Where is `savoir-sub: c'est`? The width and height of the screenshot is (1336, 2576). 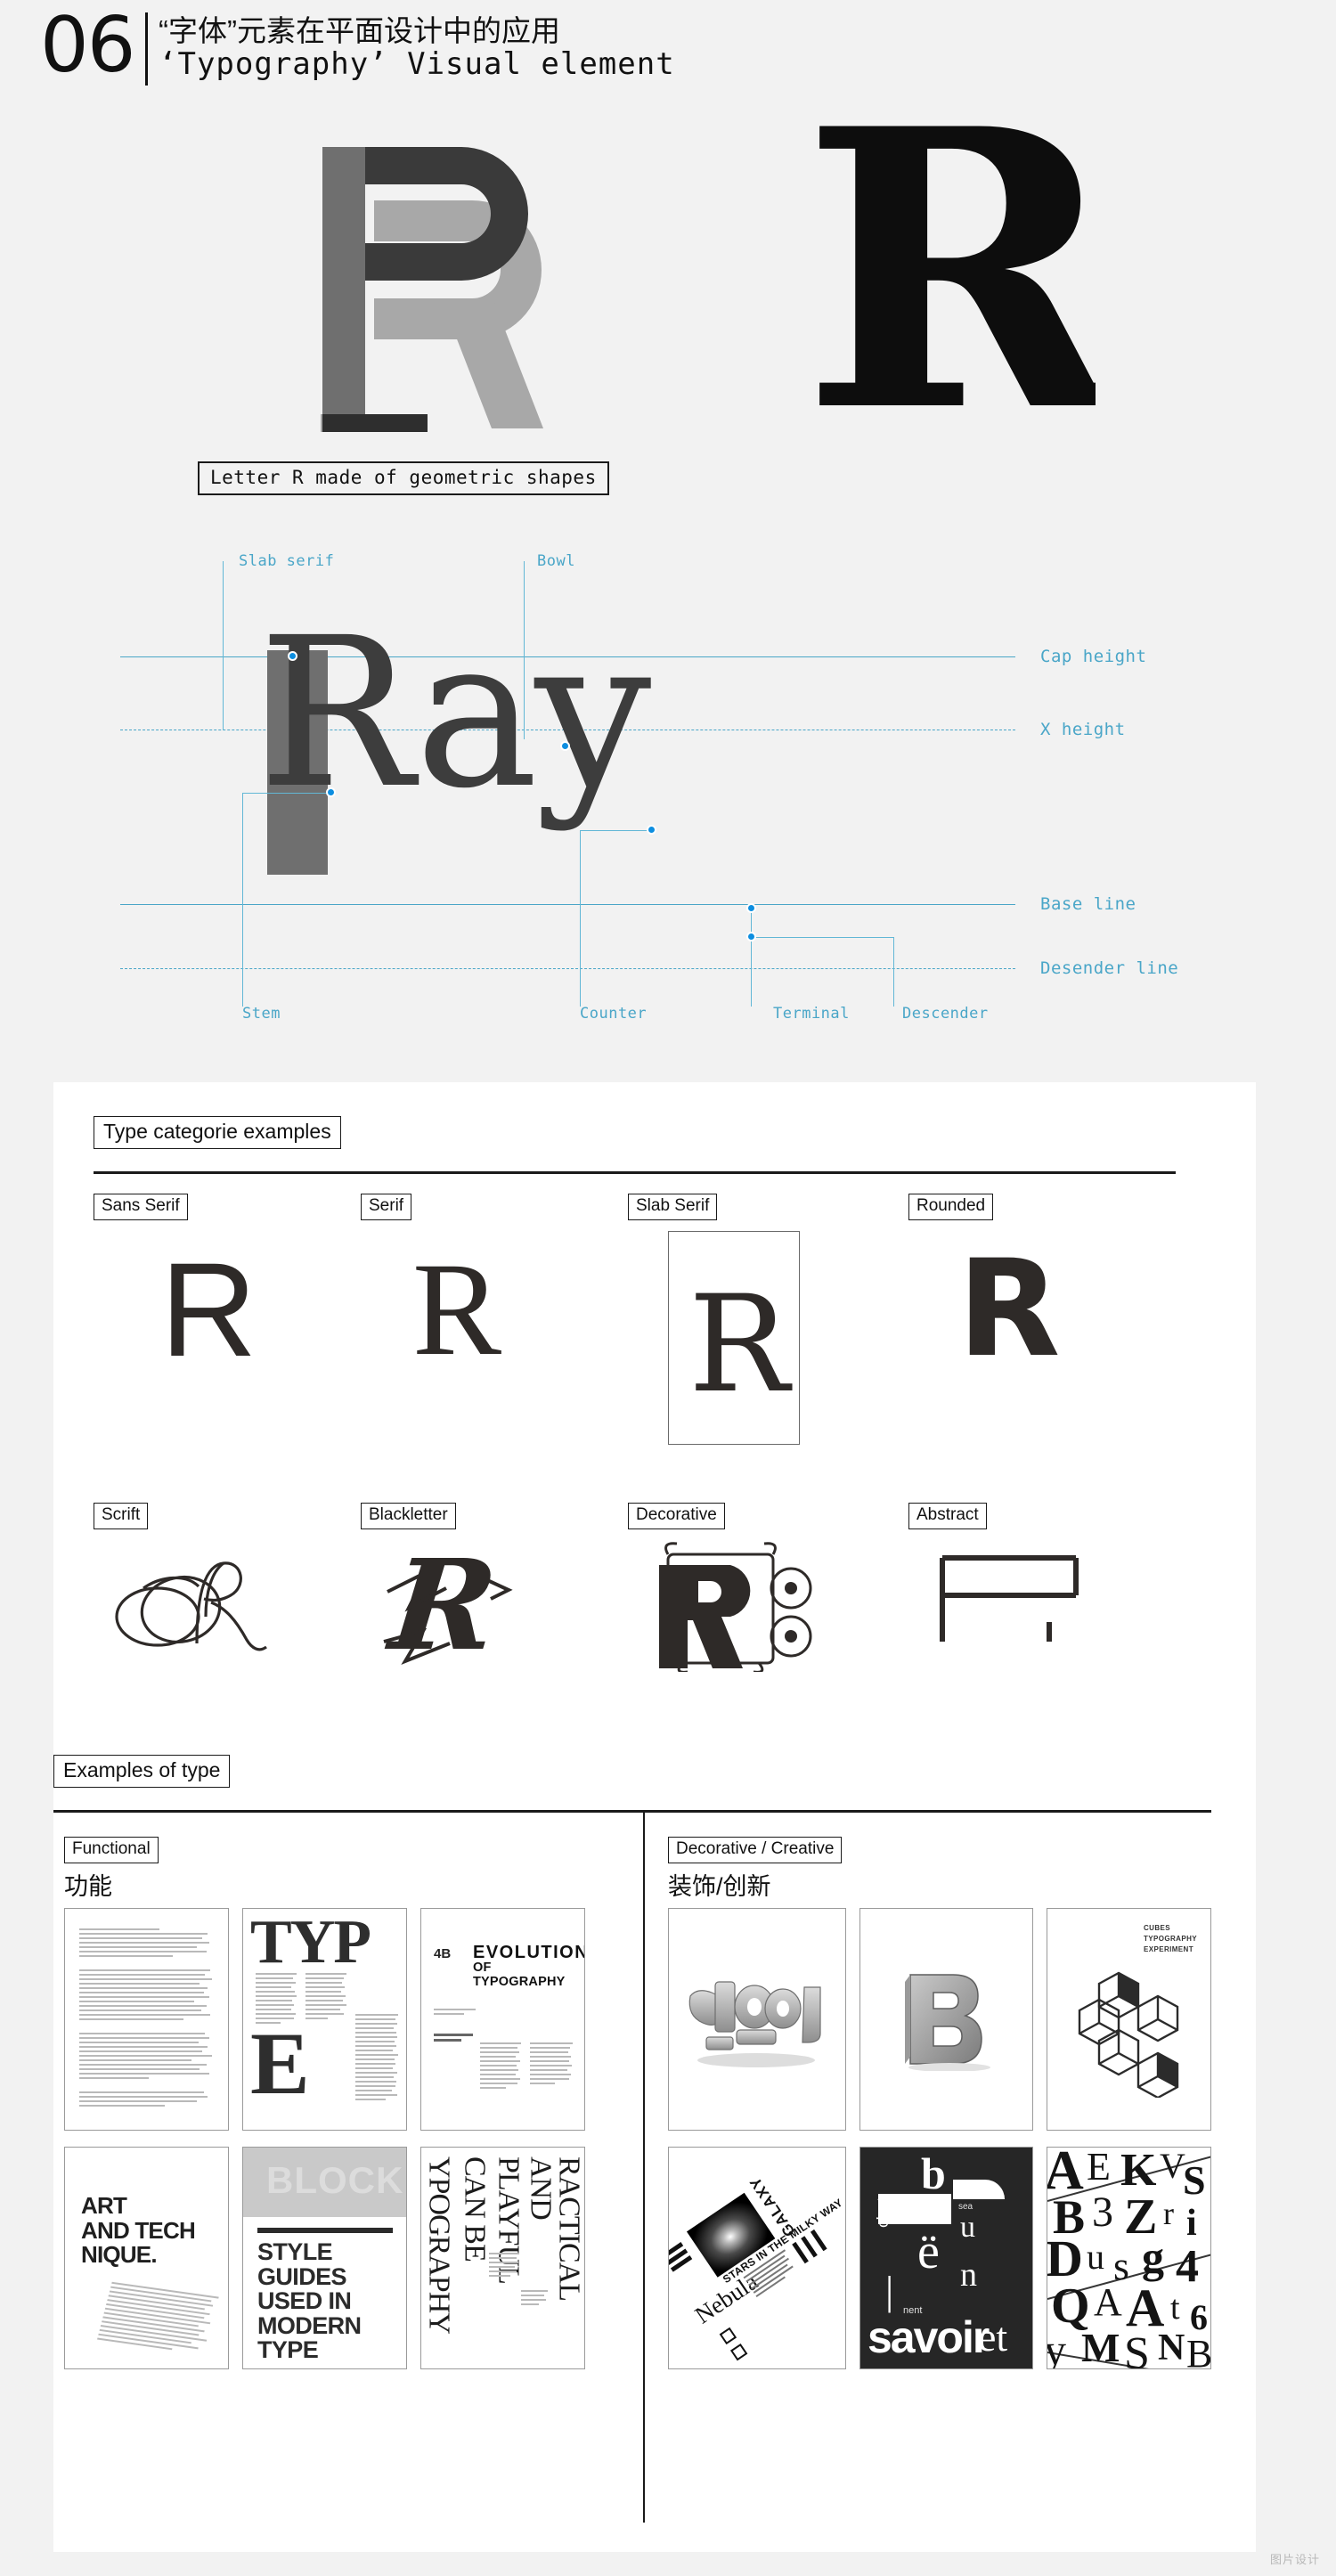 savoir-sub: c'est is located at coordinates (883, 2213).